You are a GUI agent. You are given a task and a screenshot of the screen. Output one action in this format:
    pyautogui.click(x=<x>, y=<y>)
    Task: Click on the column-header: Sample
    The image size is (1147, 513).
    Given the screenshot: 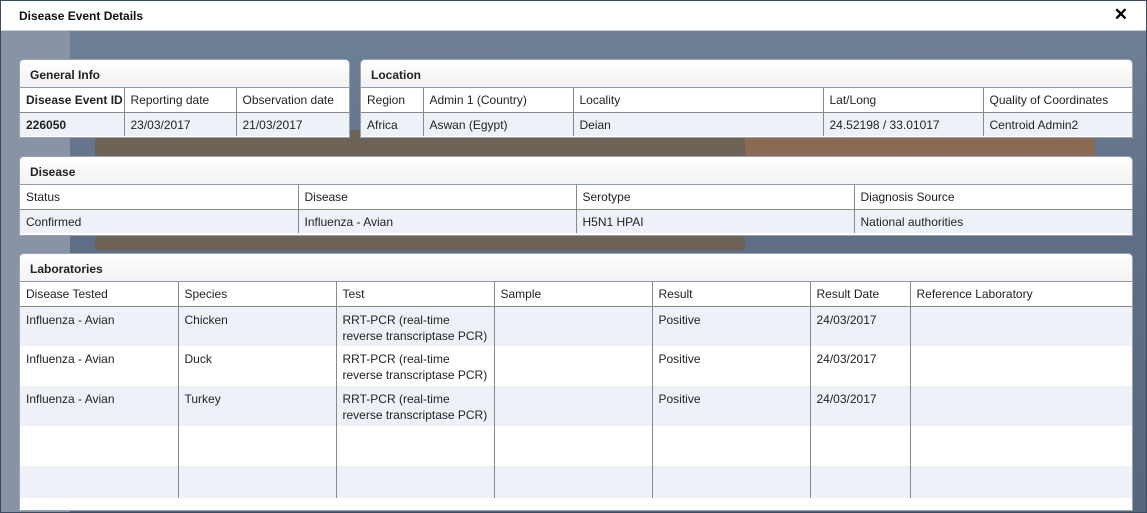 What is the action you would take?
    pyautogui.click(x=573, y=294)
    